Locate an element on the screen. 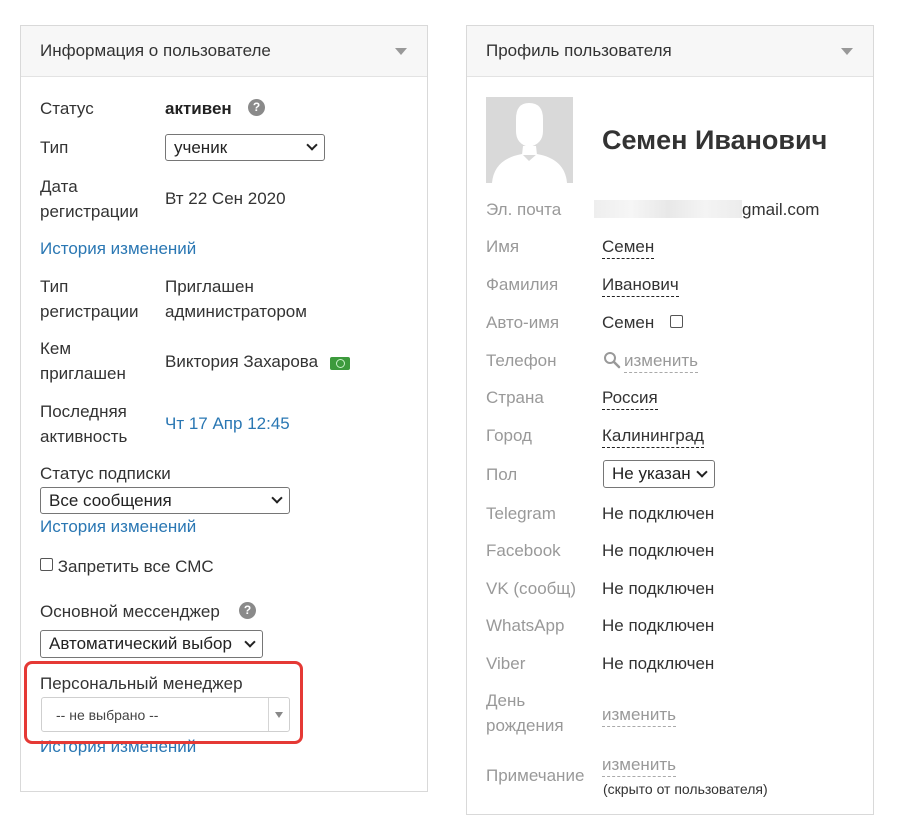 The height and width of the screenshot is (815, 898). viber-label: Viber is located at coordinates (506, 663).